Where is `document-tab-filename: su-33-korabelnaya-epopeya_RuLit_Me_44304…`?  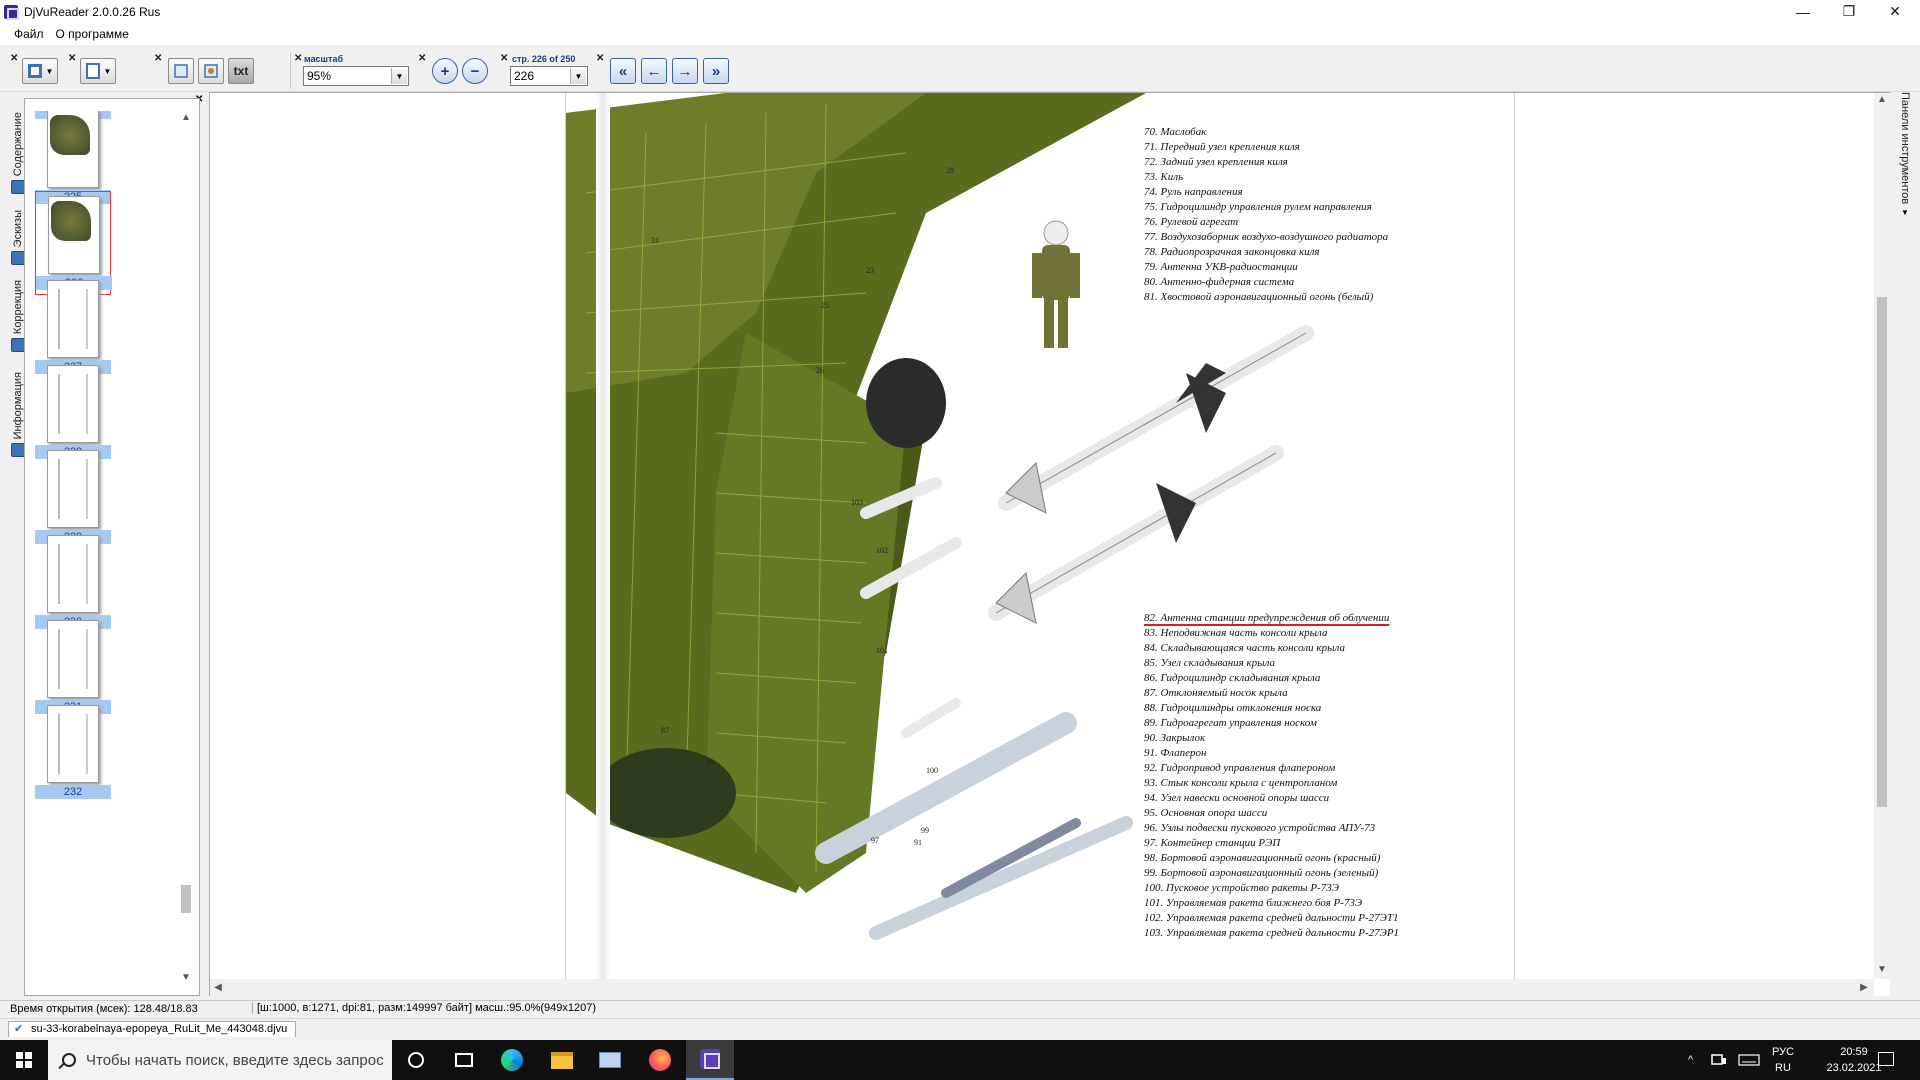
document-tab-filename: su-33-korabelnaya-epopeya_RuLit_Me_44304… is located at coordinates (159, 1029).